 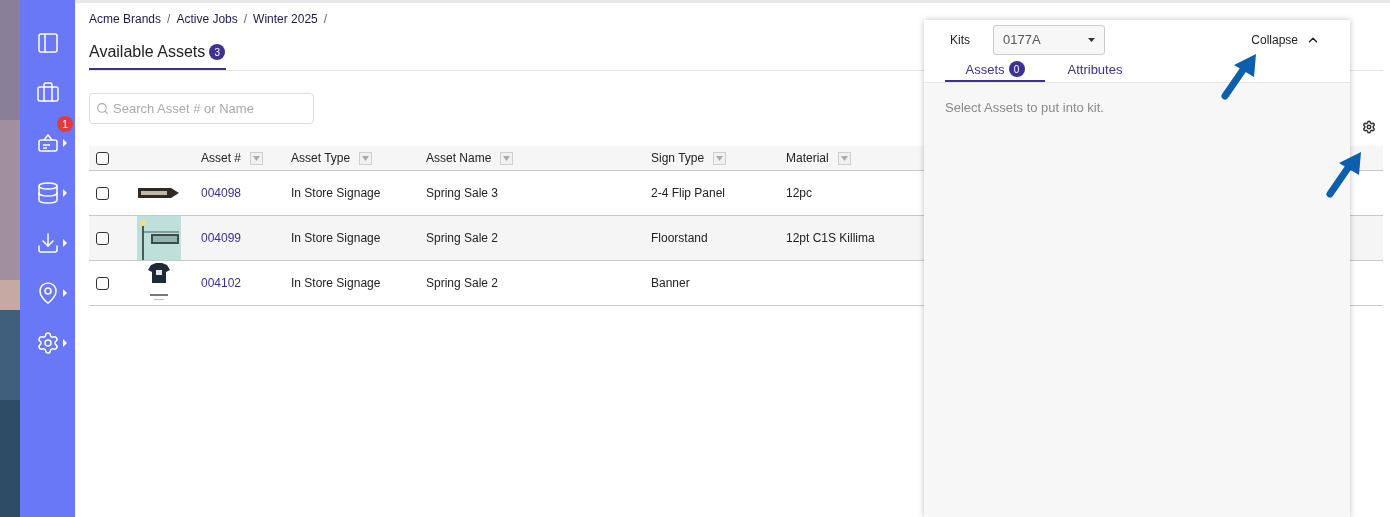 I want to click on table-cell: Banner, so click(x=670, y=283).